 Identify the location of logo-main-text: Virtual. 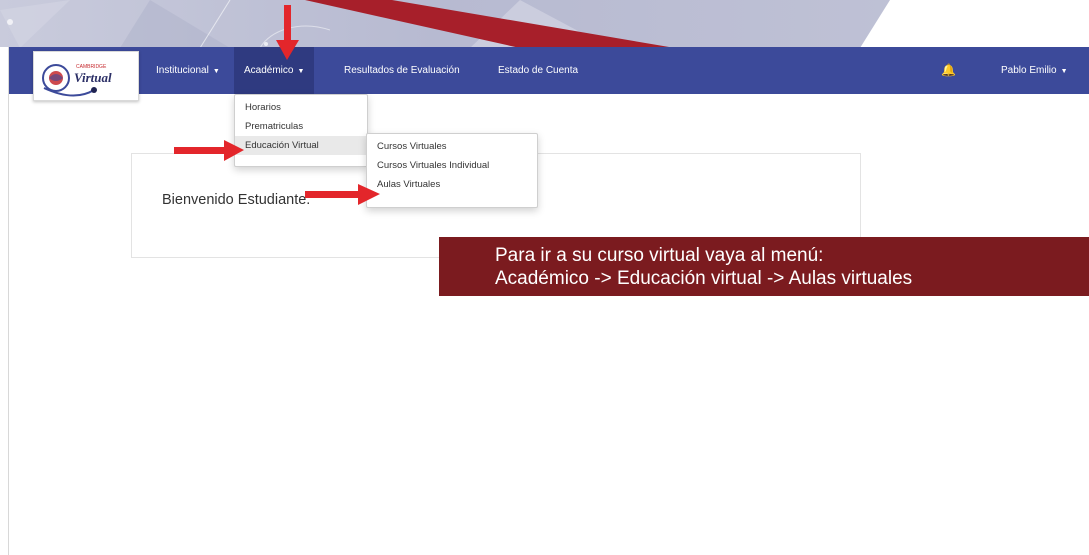
(93, 77).